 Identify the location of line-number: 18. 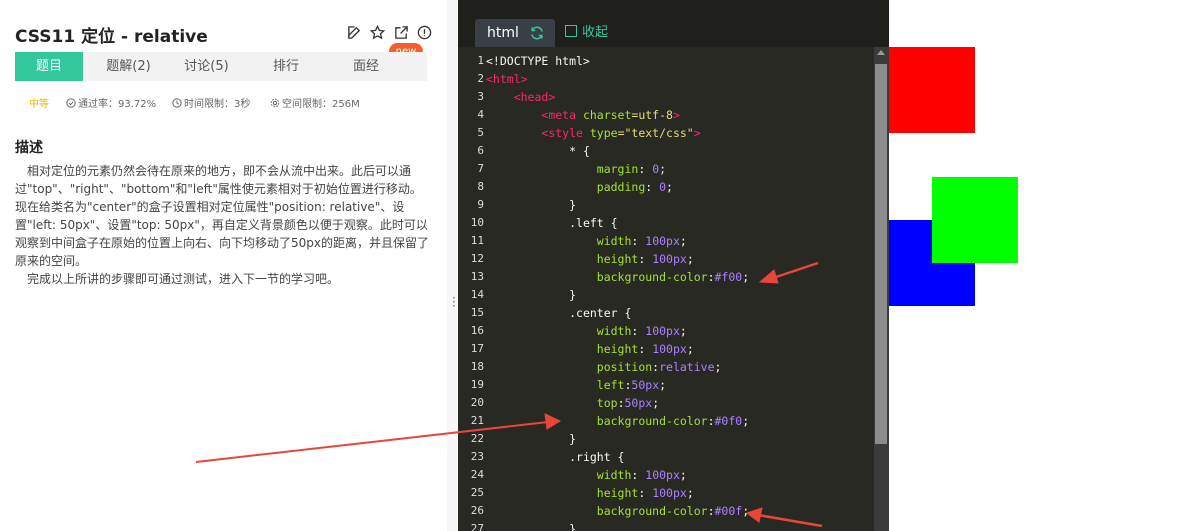
(477, 366).